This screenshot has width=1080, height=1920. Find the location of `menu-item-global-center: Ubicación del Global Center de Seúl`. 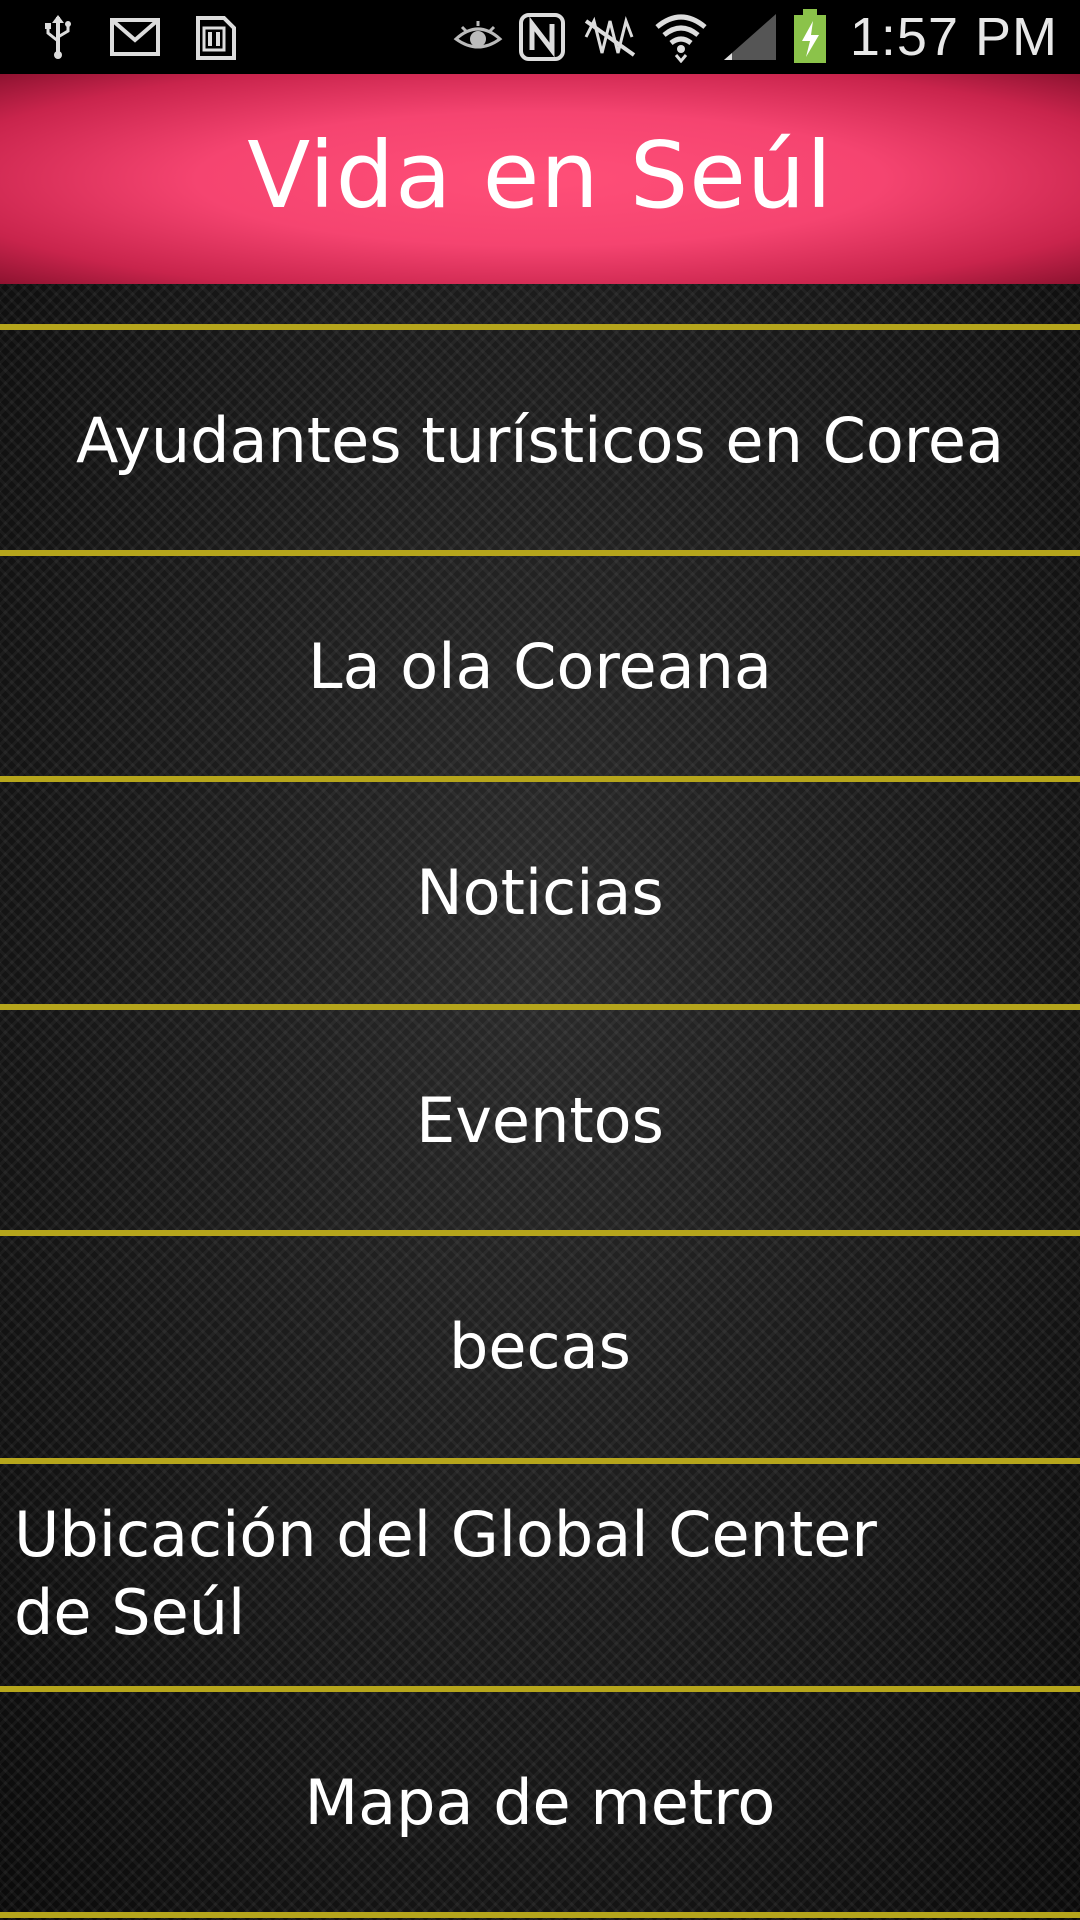

menu-item-global-center: Ubicación del Global Center de Seúl is located at coordinates (540, 1574).